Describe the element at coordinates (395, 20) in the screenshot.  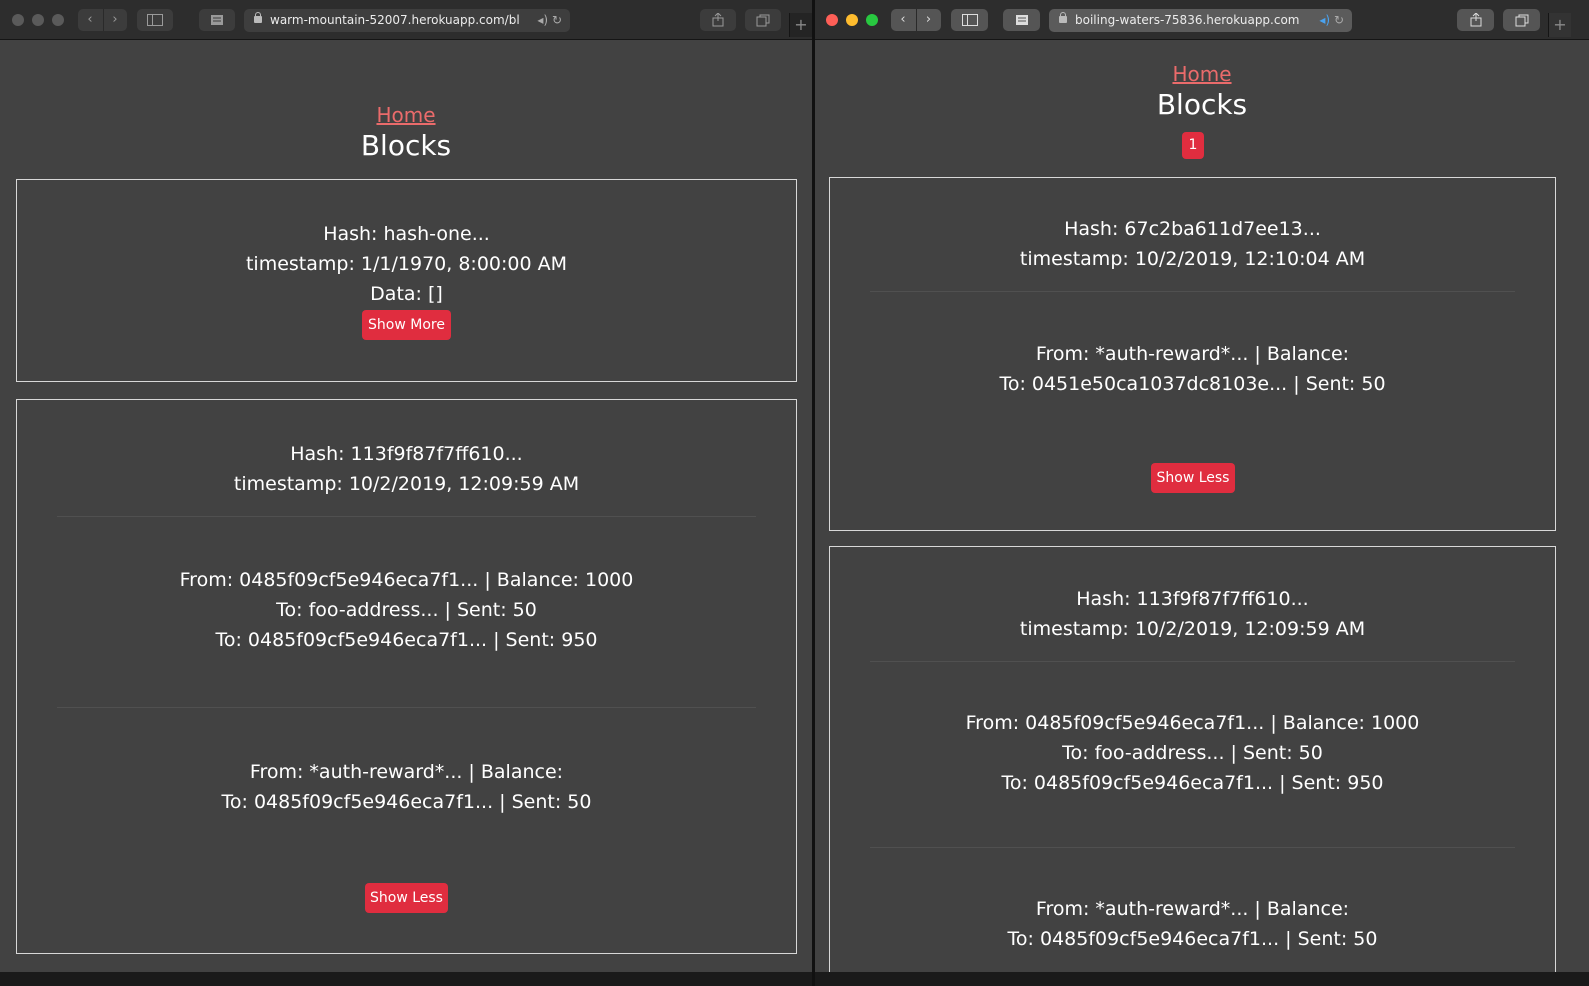
I see `address-bar-url: warm-mountain-52007.herokuapp.com/bl` at that location.